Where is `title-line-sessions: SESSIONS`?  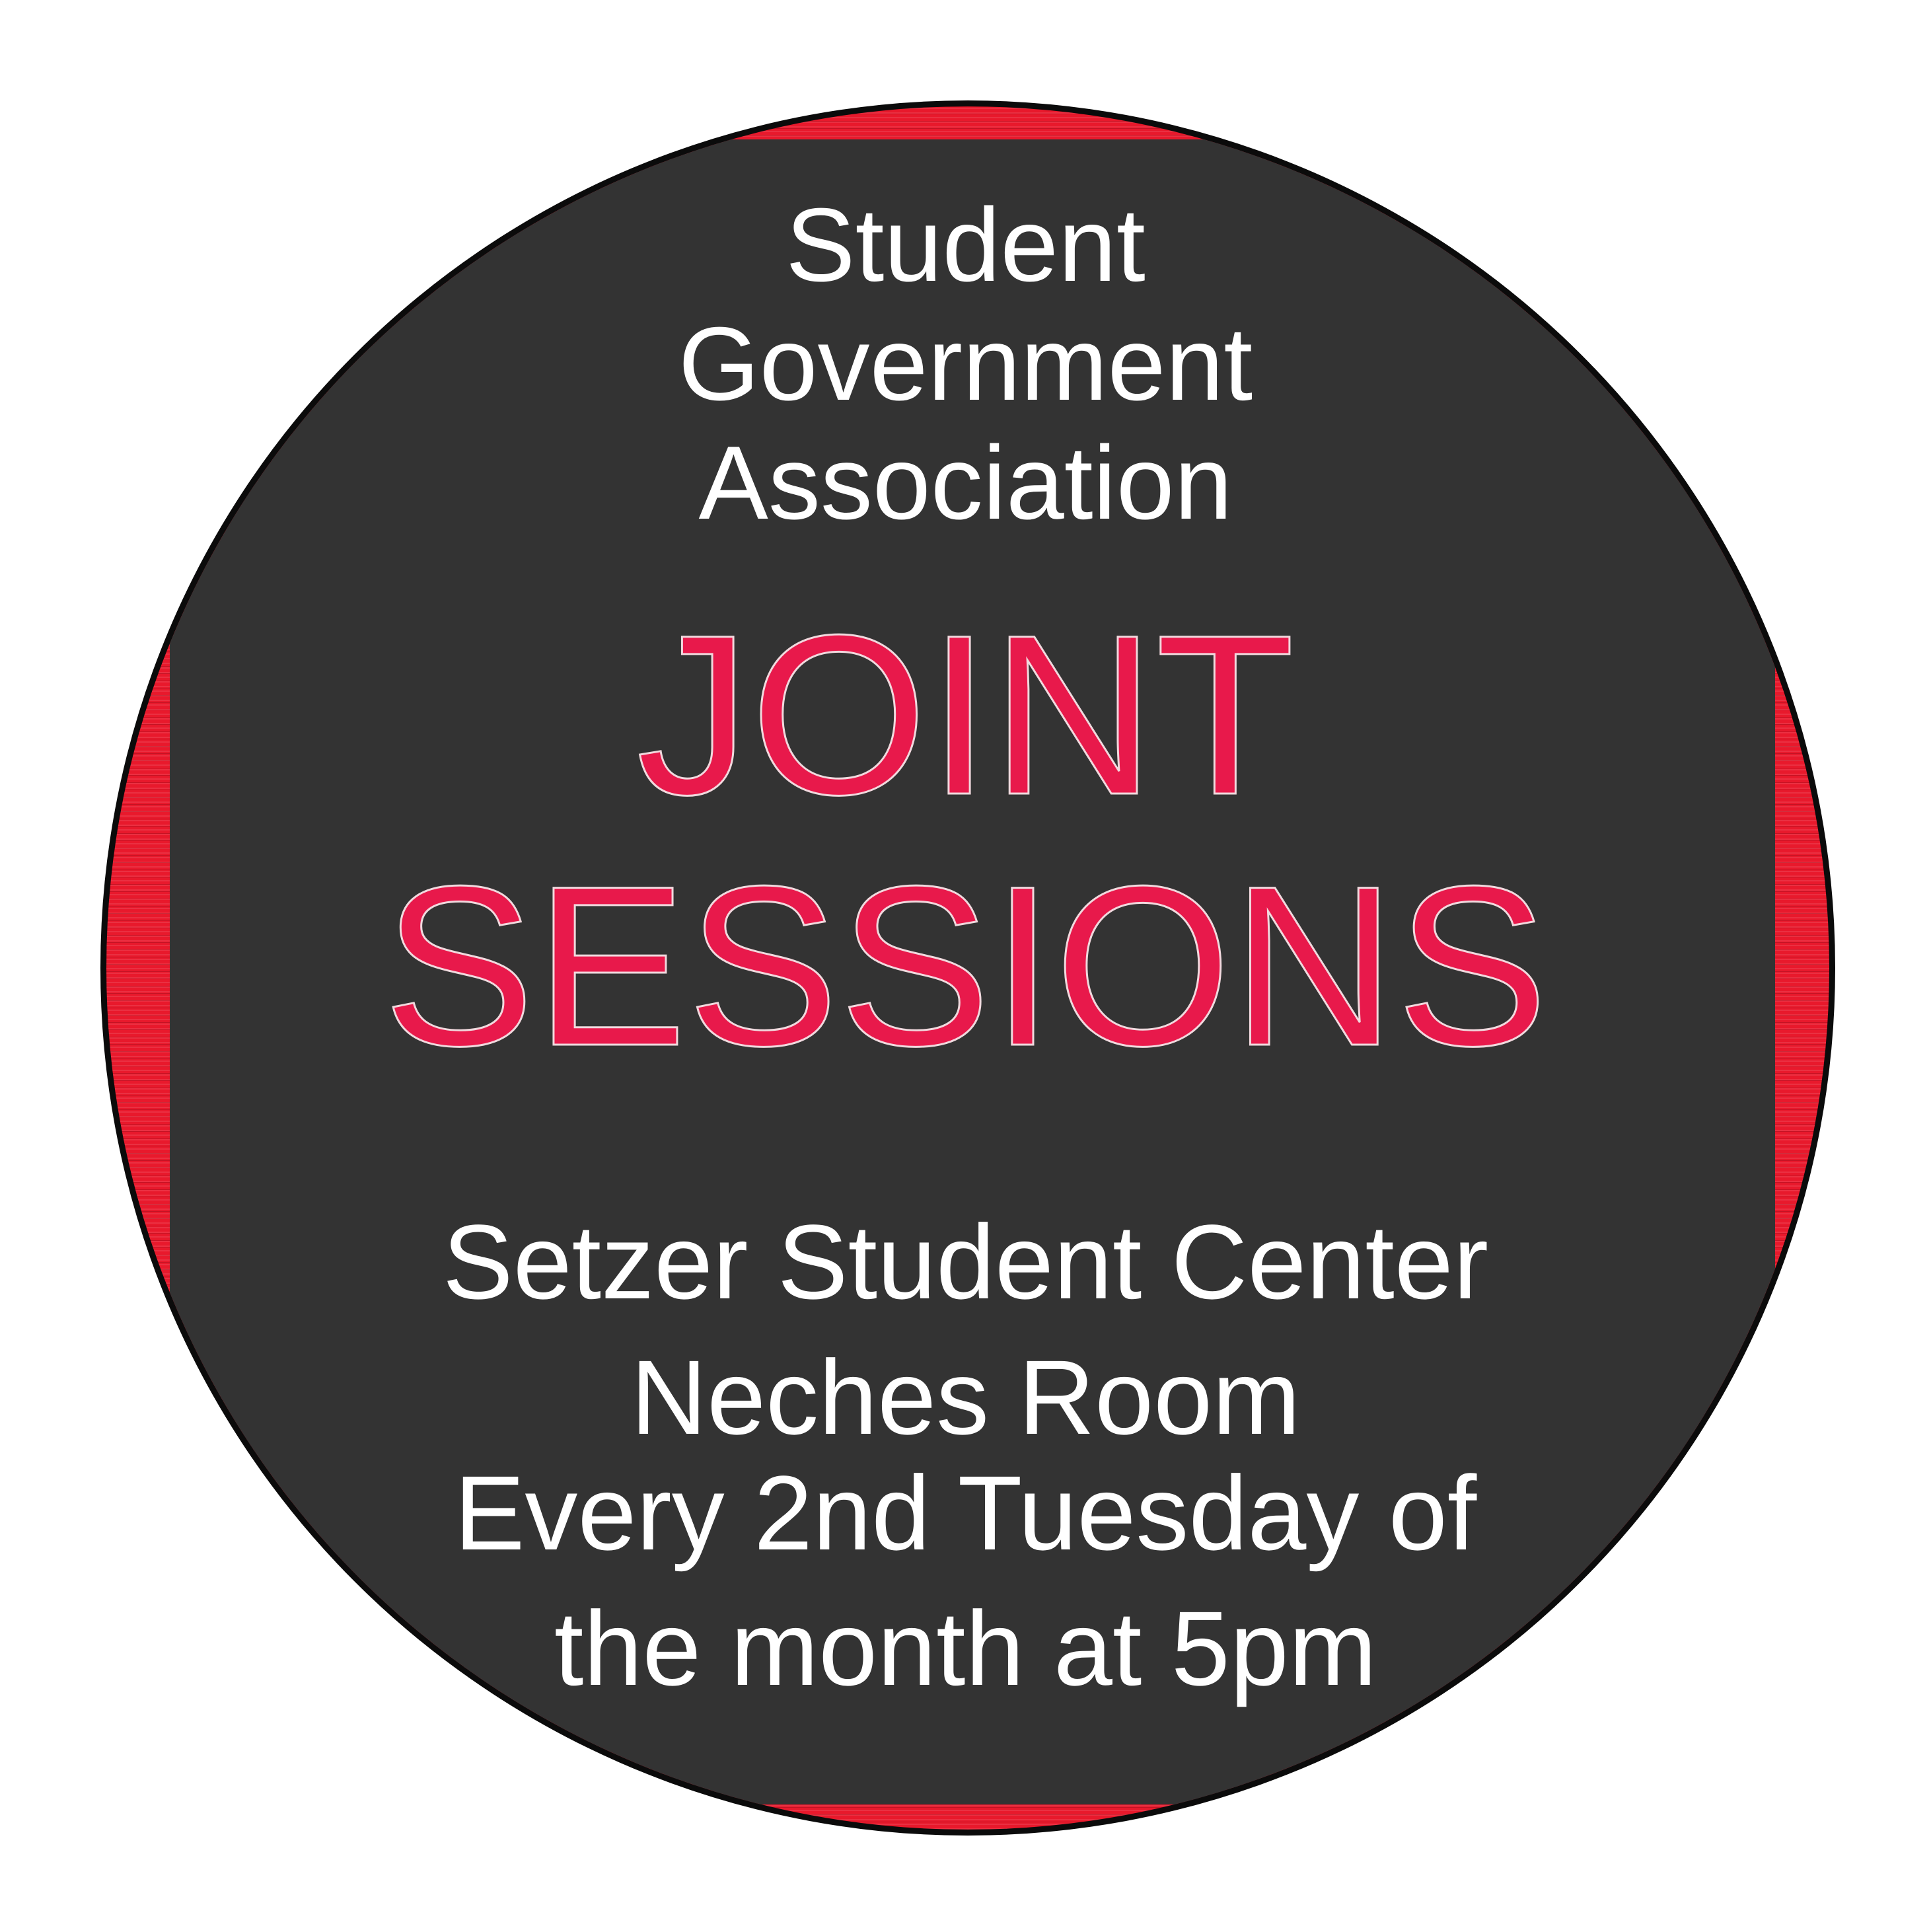
title-line-sessions: SESSIONS is located at coordinates (966, 966).